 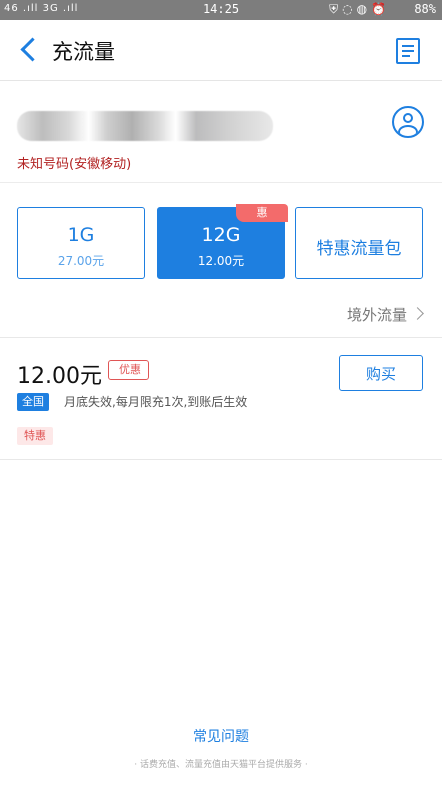 What do you see at coordinates (262, 213) in the screenshot?
I see `discount-corner-badge: 惠` at bounding box center [262, 213].